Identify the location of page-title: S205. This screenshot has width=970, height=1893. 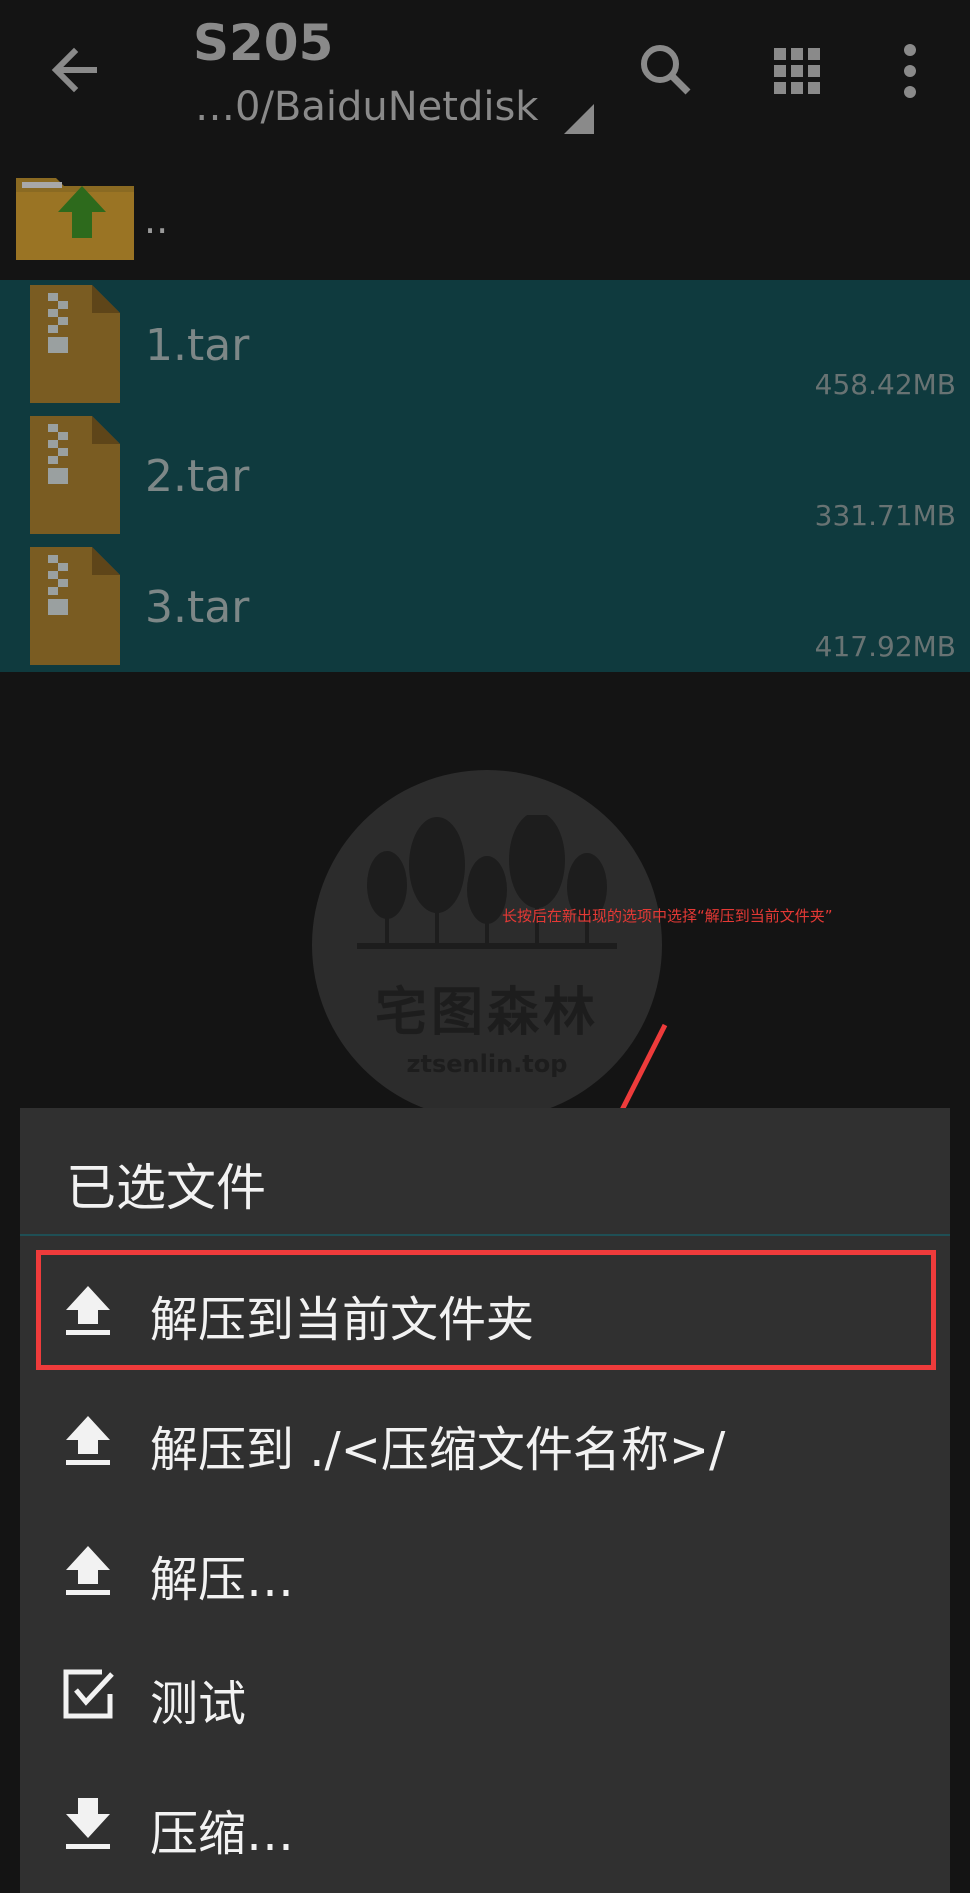
(263, 43).